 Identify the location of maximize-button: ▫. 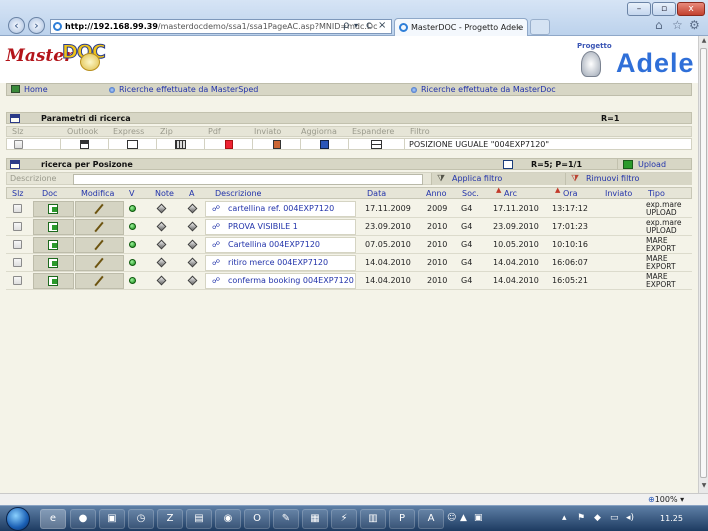
(664, 9).